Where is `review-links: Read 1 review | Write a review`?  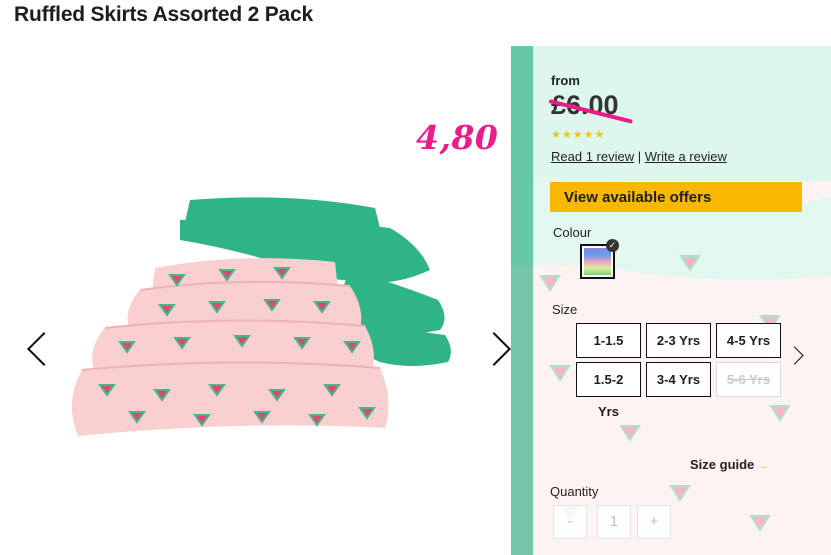 review-links: Read 1 review | Write a review is located at coordinates (639, 156).